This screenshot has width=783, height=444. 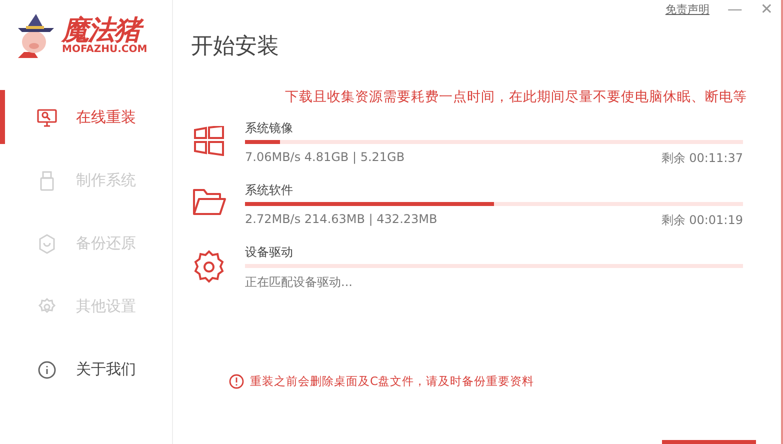 What do you see at coordinates (702, 158) in the screenshot?
I see `time-remaining: 剩余 00:11:37` at bounding box center [702, 158].